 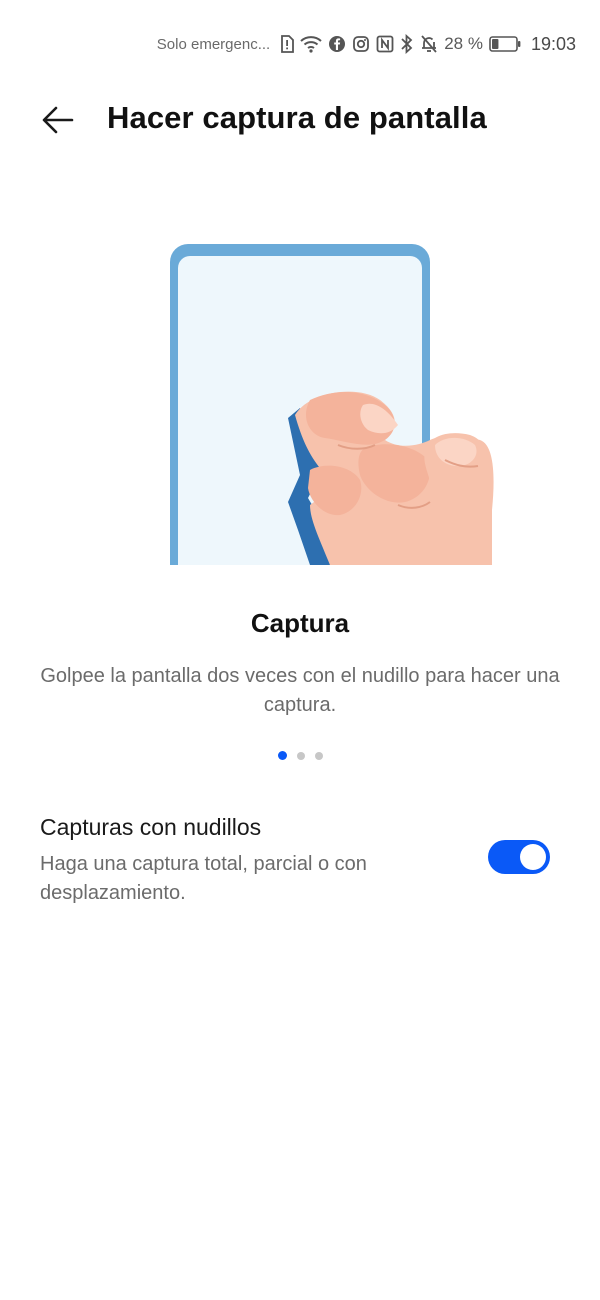 I want to click on clock: 19:03, so click(x=553, y=43).